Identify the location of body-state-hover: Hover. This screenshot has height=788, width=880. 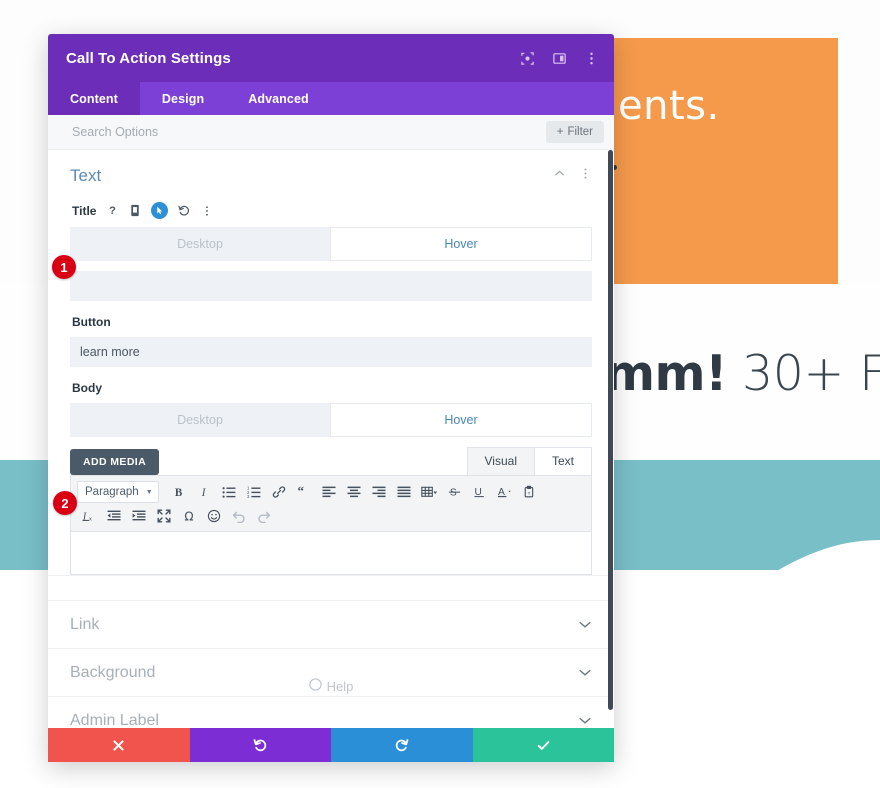
(461, 420).